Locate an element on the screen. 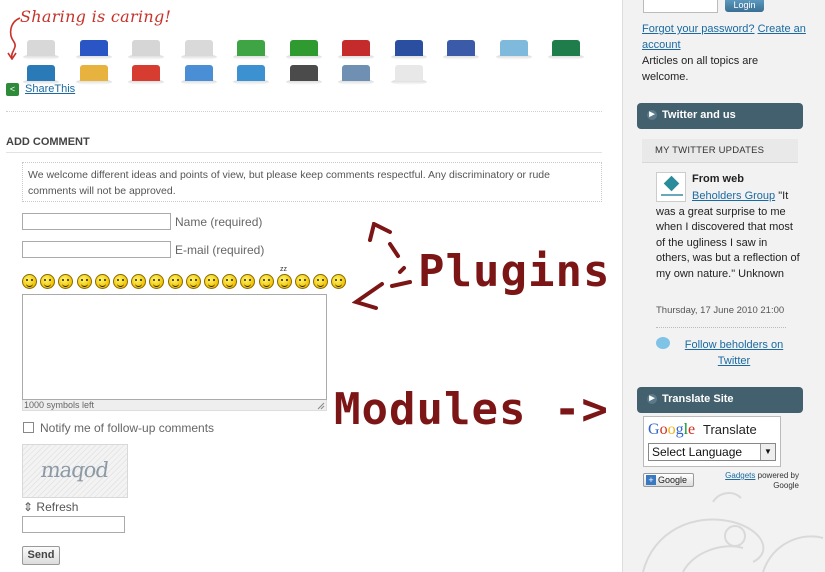 This screenshot has height=572, width=825. translate-module-header: ▶ Translate Site is located at coordinates (720, 400).